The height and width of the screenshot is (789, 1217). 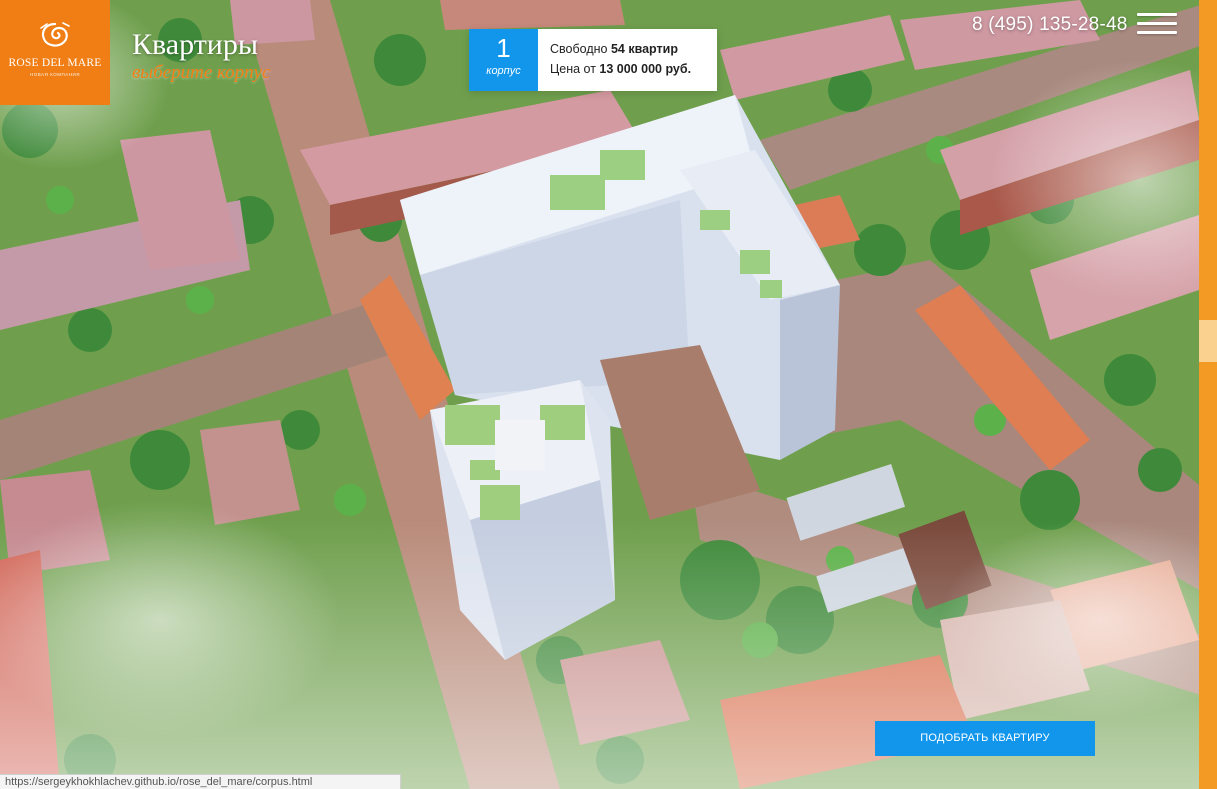 I want to click on free-prefix: Свободно, so click(x=580, y=49).